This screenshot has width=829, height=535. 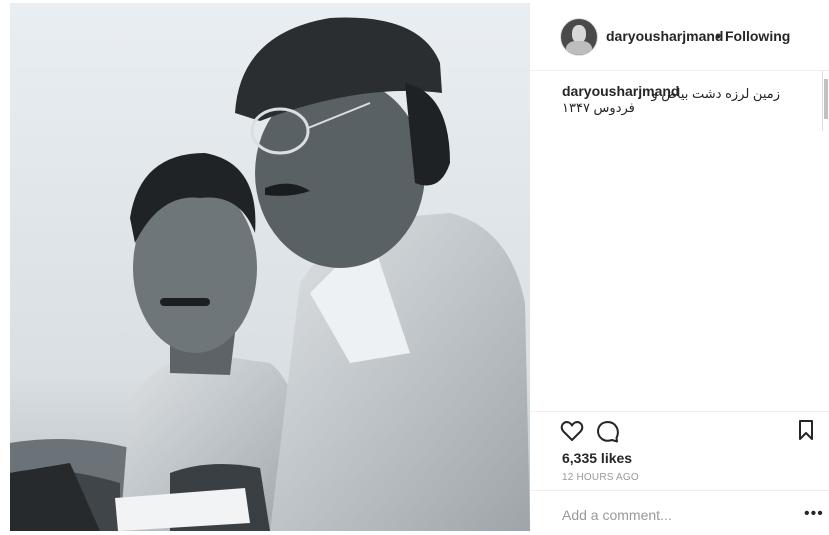 What do you see at coordinates (579, 48) in the screenshot?
I see `avatar-body` at bounding box center [579, 48].